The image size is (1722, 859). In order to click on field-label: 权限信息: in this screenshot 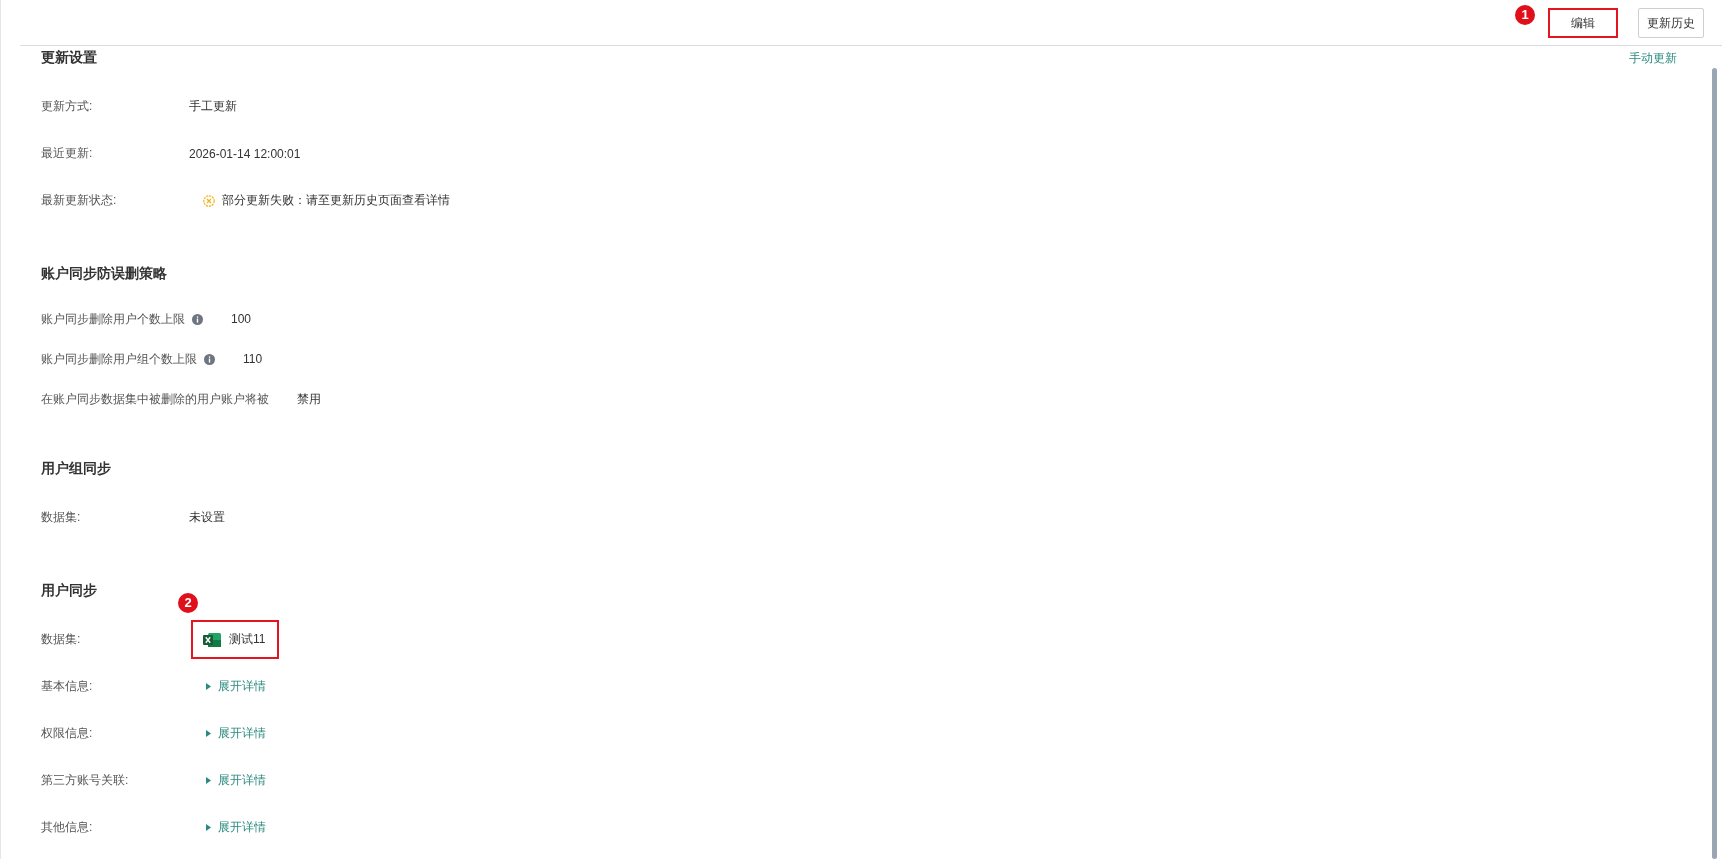, I will do `click(67, 733)`.